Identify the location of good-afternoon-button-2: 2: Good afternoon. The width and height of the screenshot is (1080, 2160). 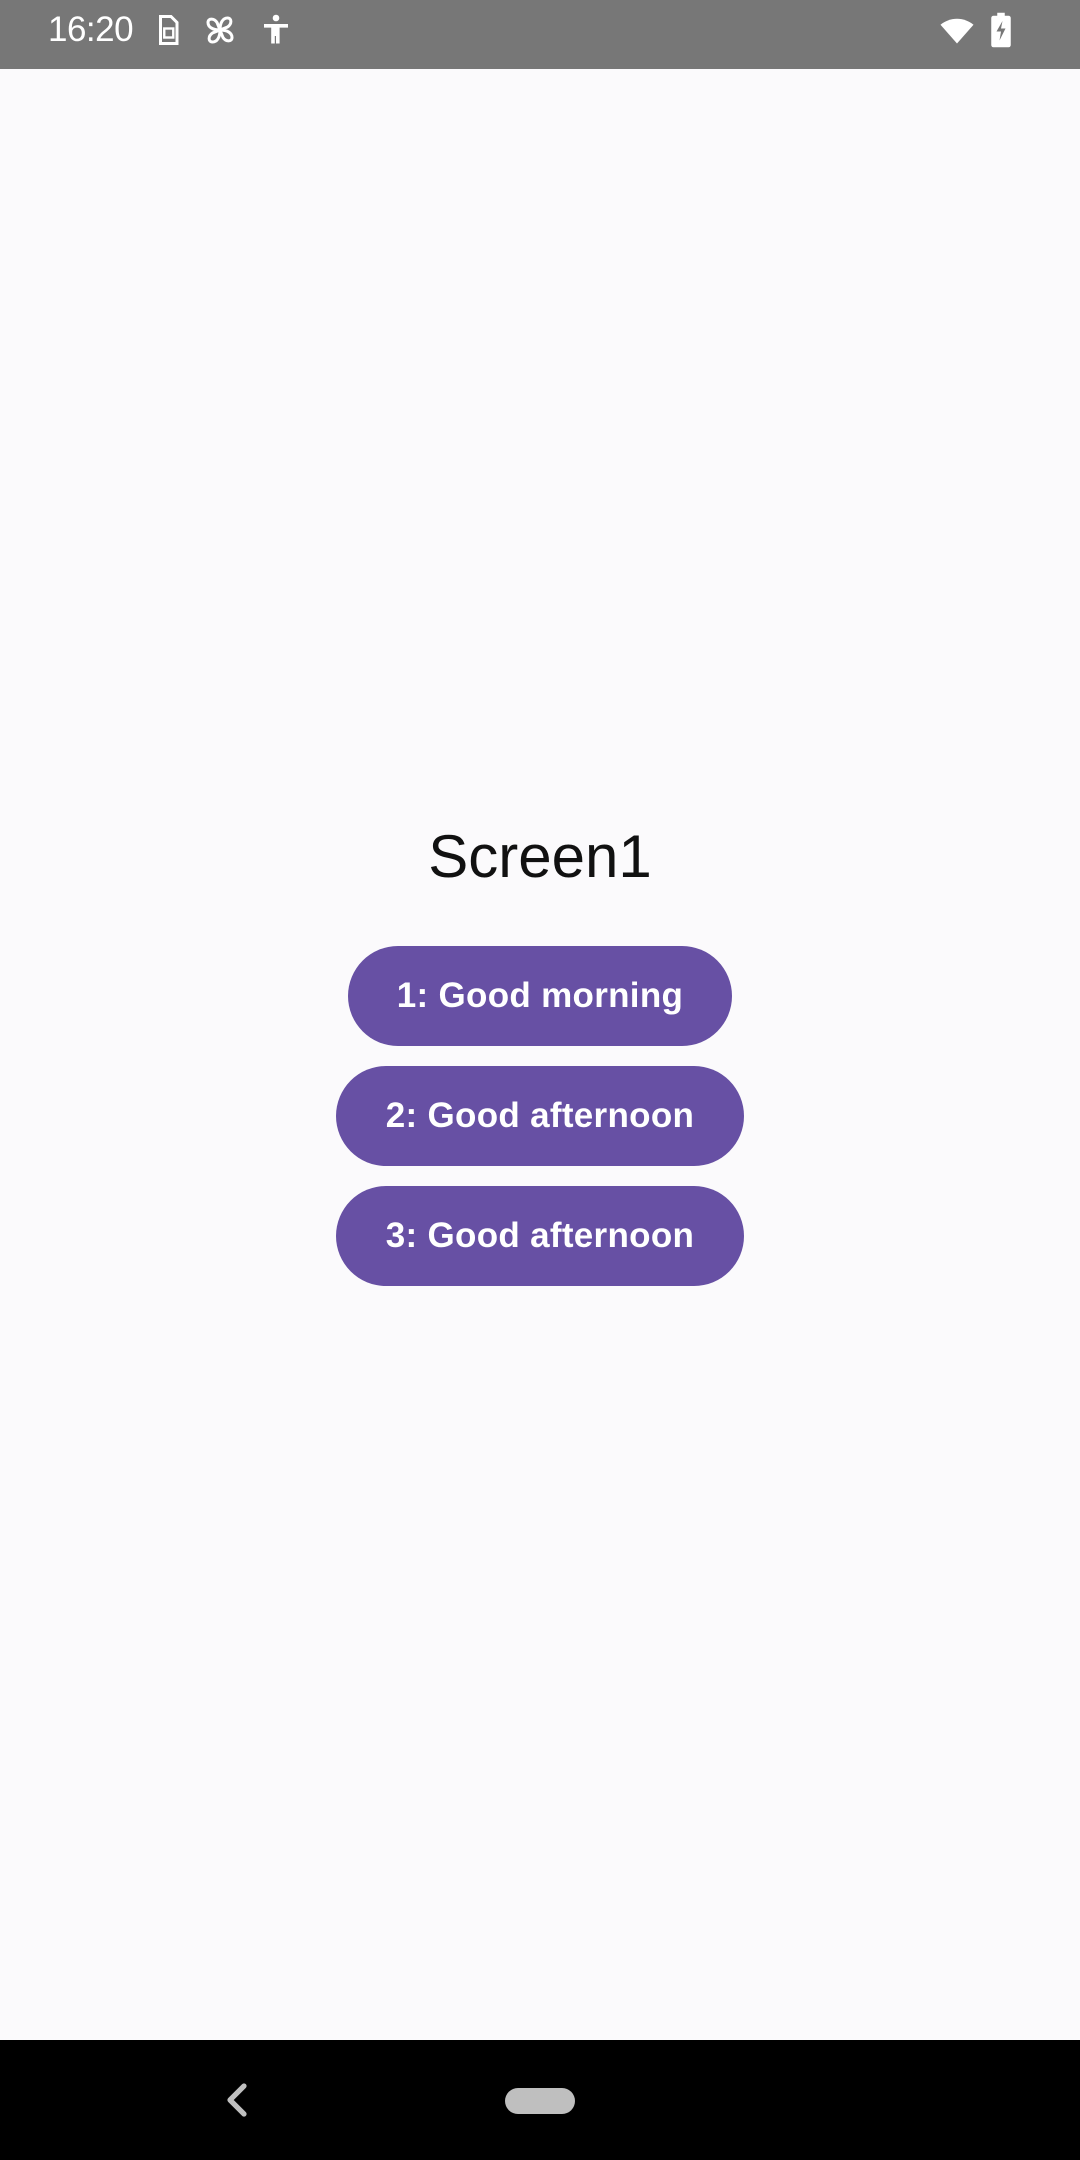
(540, 1116).